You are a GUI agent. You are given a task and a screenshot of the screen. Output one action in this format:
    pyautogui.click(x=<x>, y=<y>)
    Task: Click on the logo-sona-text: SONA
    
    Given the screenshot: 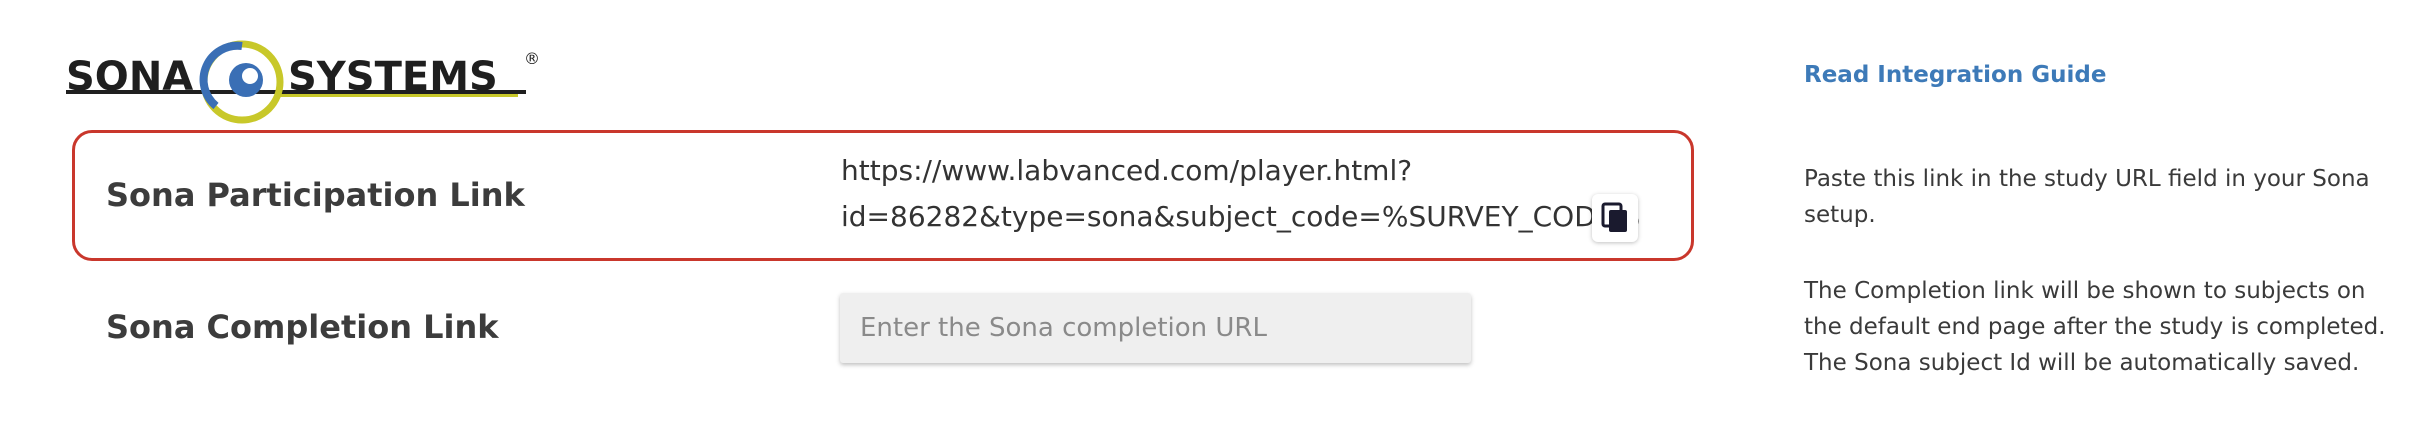 What is the action you would take?
    pyautogui.click(x=129, y=77)
    